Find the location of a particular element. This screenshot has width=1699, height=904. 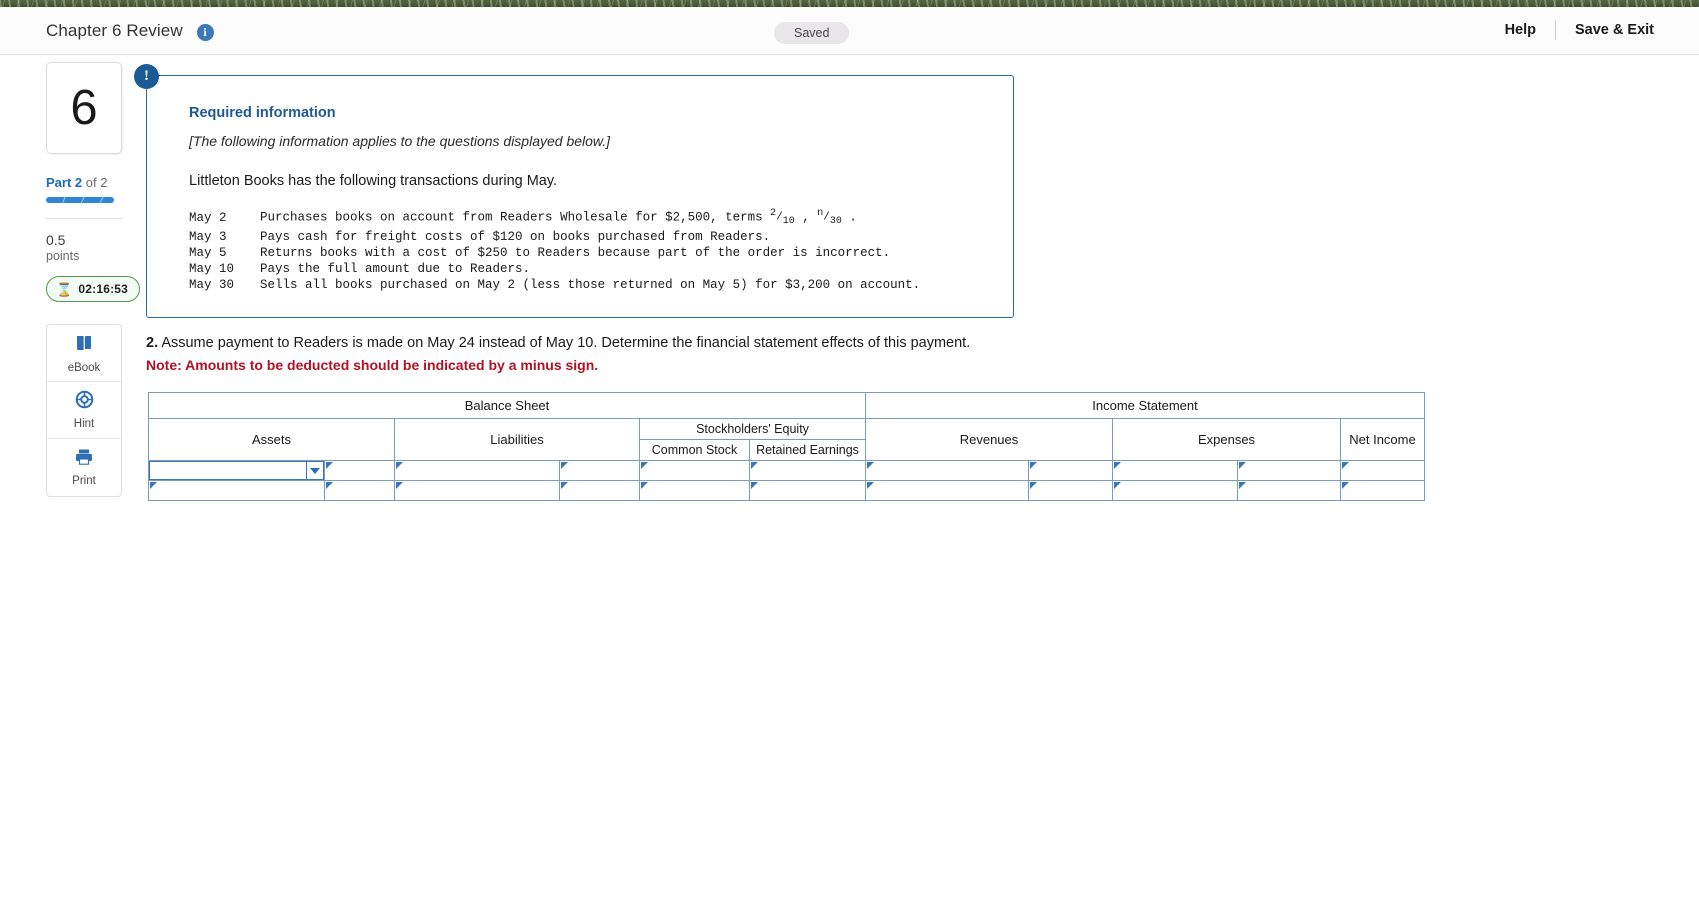

net-income-input is located at coordinates (1382, 470).